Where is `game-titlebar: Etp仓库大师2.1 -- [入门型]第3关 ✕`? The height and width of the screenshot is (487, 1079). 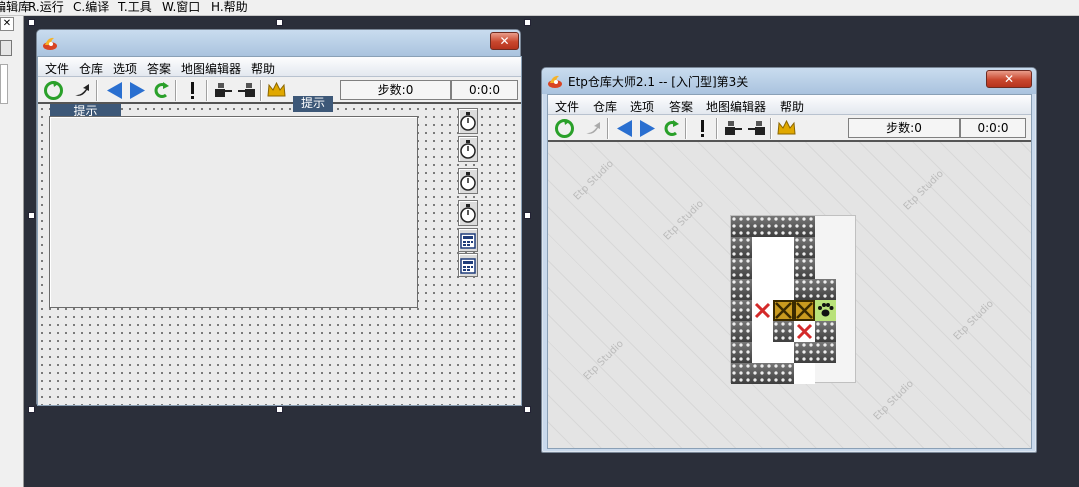
game-titlebar: Etp仓库大师2.1 -- [入门型]第3关 ✕ is located at coordinates (789, 81).